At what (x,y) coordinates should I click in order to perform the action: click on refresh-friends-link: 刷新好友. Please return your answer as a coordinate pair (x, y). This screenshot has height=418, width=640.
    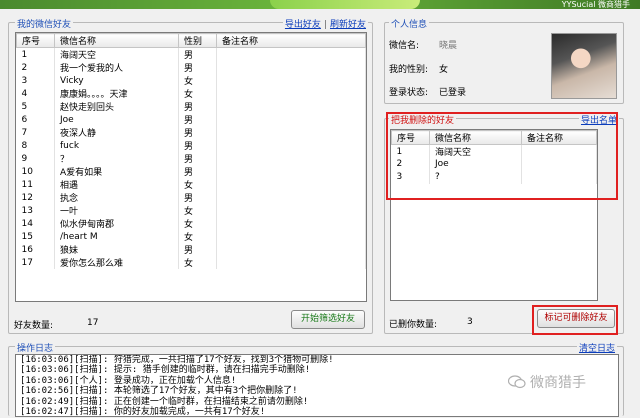
    Looking at the image, I should click on (348, 25).